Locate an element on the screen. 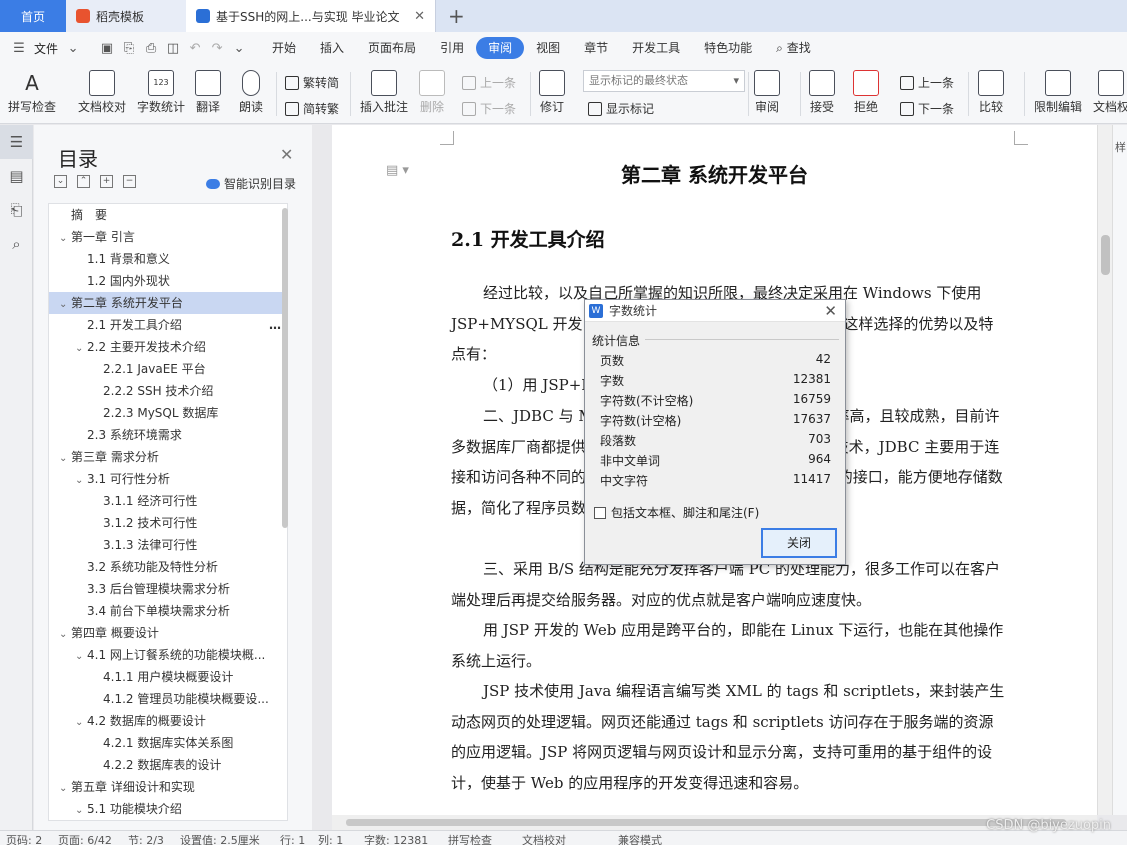 The image size is (1127, 845). track-changes-button: 修订 is located at coordinates (552, 92).